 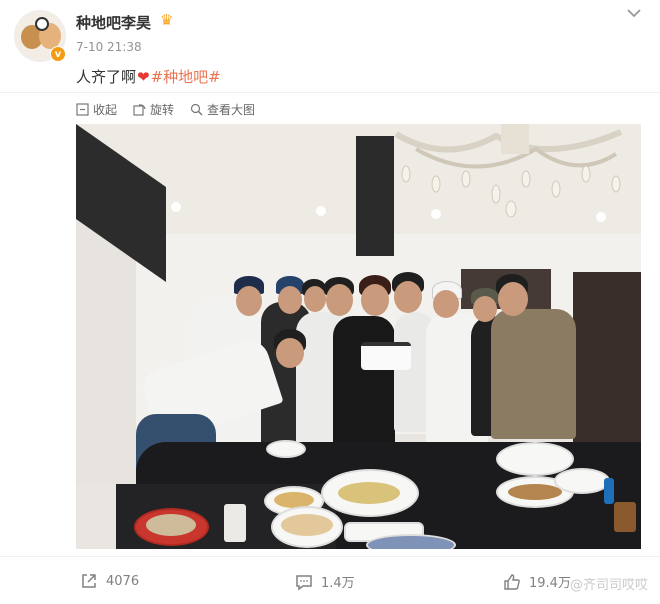 What do you see at coordinates (608, 585) in the screenshot?
I see `watermark: @齐司司哎哎` at bounding box center [608, 585].